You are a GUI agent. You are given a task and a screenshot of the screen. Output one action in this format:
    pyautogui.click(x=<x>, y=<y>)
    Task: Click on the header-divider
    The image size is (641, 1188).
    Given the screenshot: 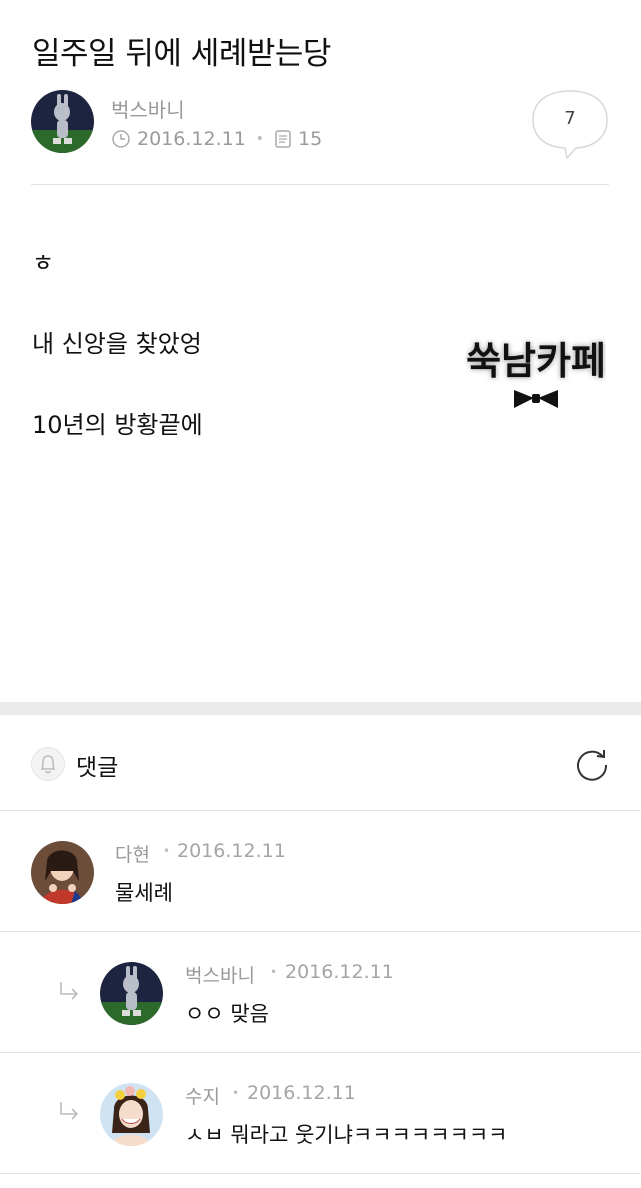 What is the action you would take?
    pyautogui.click(x=320, y=184)
    